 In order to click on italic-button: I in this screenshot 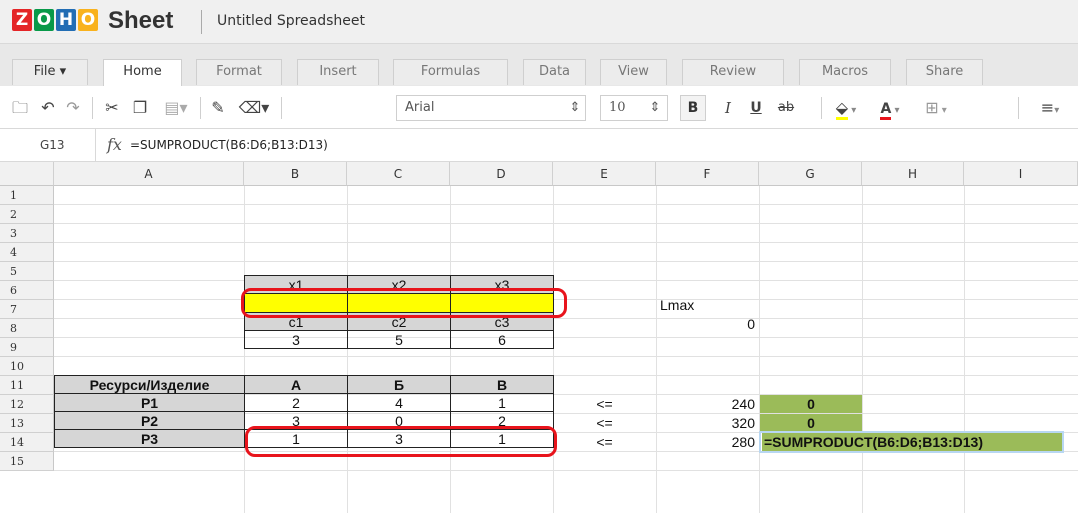, I will do `click(728, 108)`.